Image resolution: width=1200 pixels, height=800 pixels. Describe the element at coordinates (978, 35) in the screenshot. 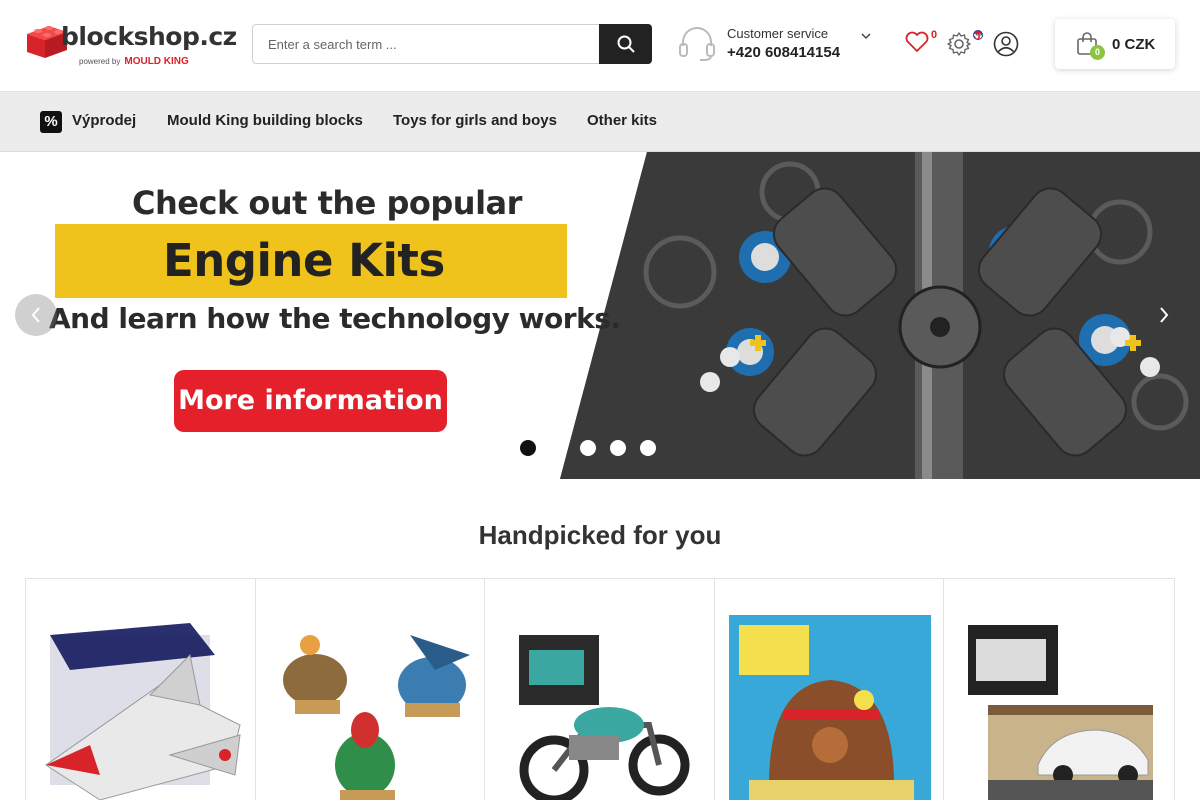

I see `uk-flag-icon` at that location.